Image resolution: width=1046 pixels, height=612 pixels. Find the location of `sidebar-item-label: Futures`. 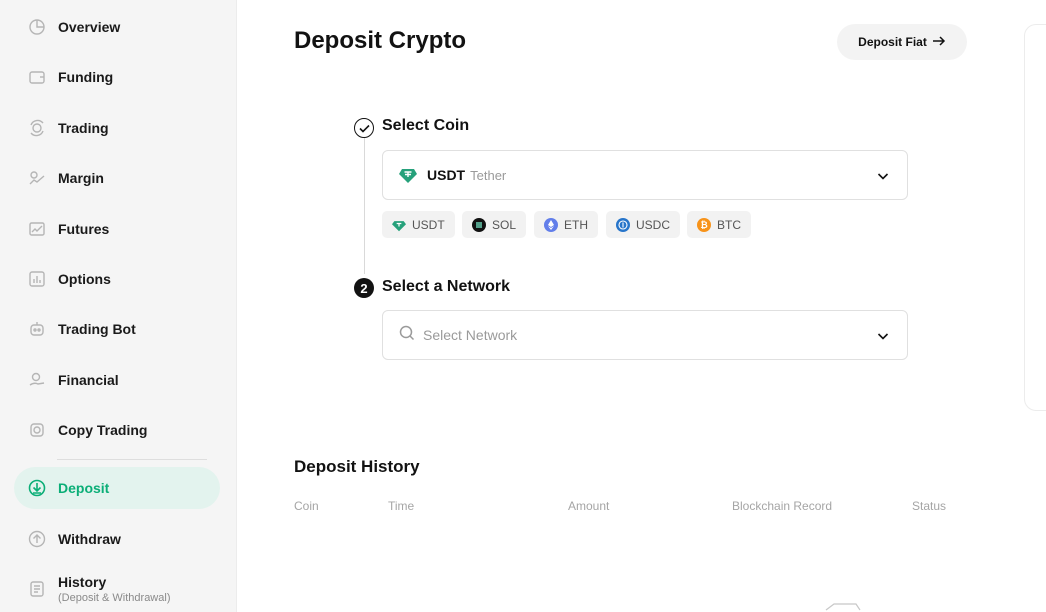

sidebar-item-label: Futures is located at coordinates (84, 229).